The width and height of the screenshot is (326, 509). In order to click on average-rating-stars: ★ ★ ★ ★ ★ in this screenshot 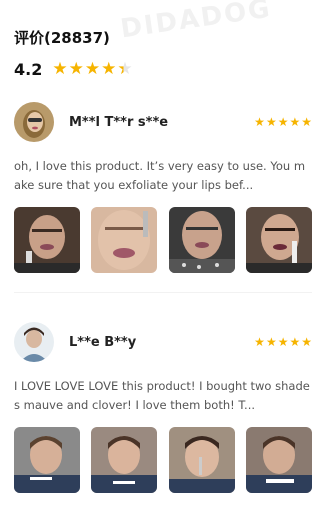, I will do `click(92, 69)`.